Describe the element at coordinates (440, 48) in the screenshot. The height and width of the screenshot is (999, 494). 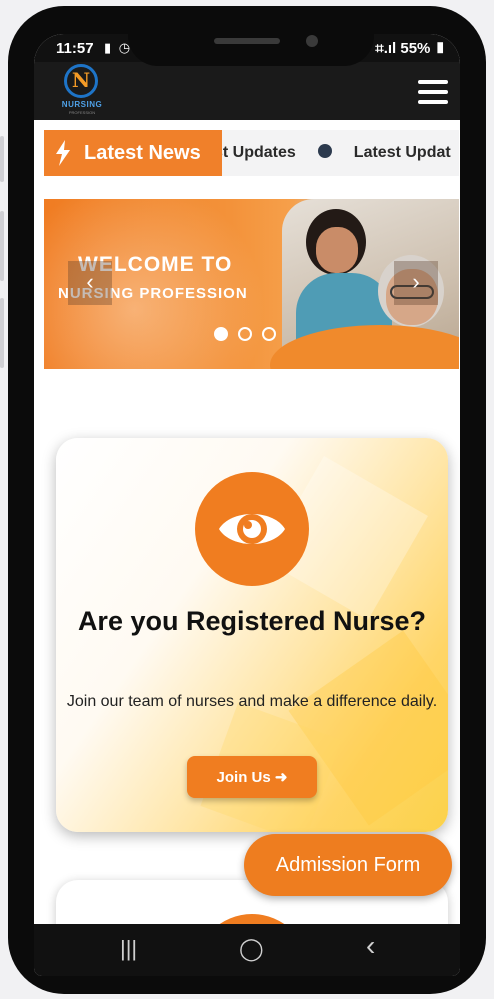
I see `battery-icon: ▮` at that location.